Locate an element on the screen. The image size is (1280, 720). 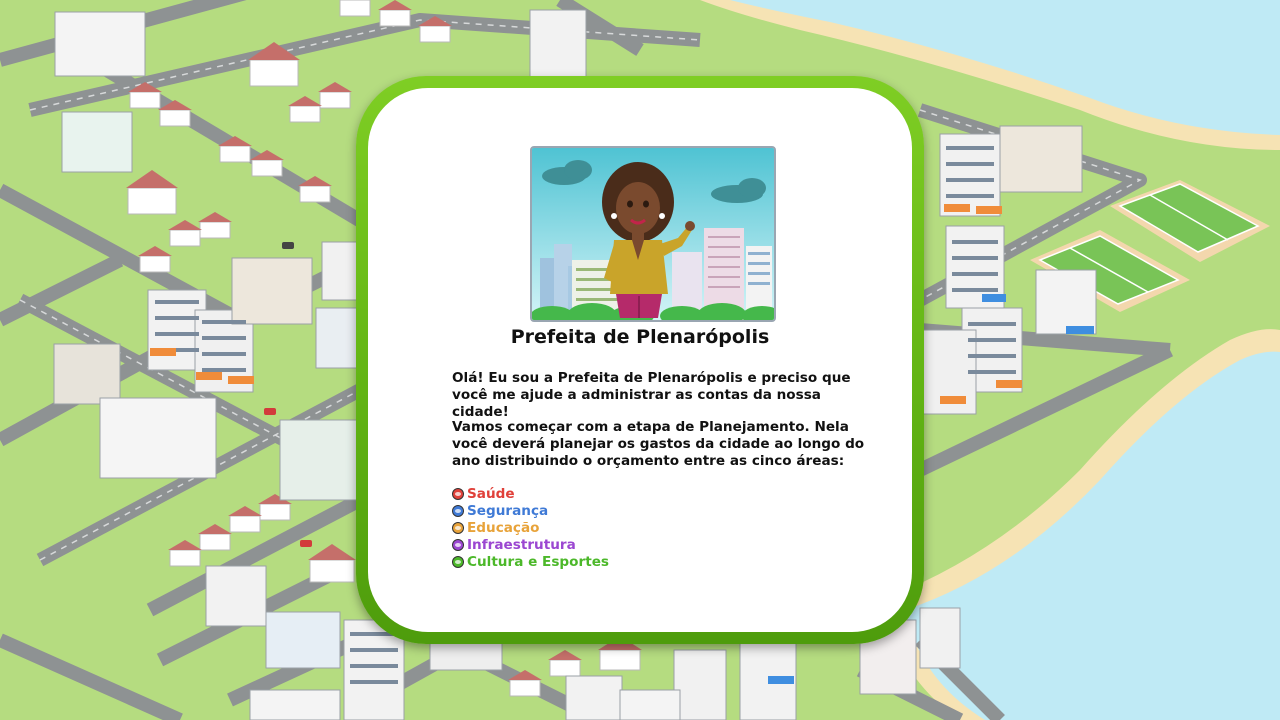
area-label-infraestrutura: Infraestrutura is located at coordinates (521, 544).